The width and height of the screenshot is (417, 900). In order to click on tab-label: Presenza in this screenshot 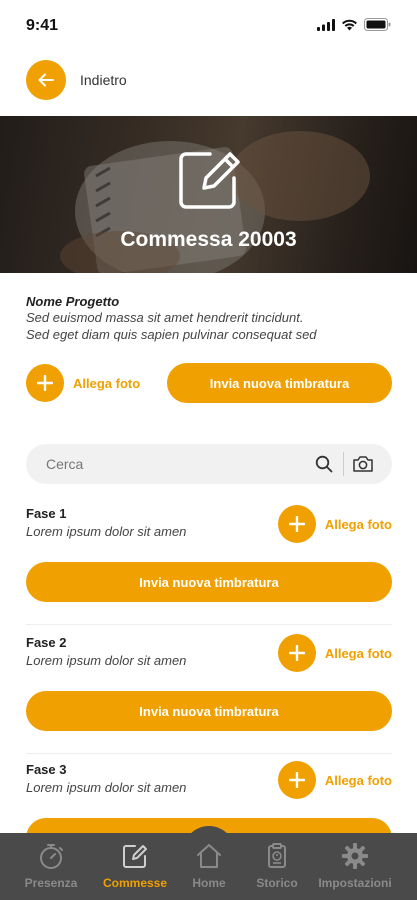, I will do `click(51, 883)`.